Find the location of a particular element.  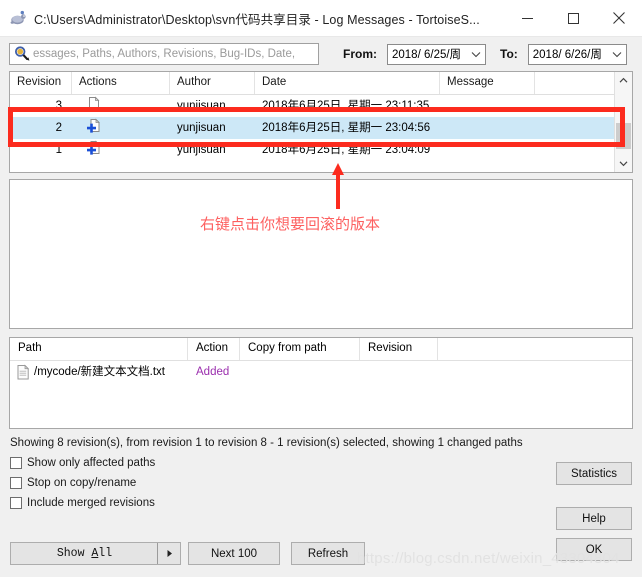

column-header-action: Action is located at coordinates (214, 349).